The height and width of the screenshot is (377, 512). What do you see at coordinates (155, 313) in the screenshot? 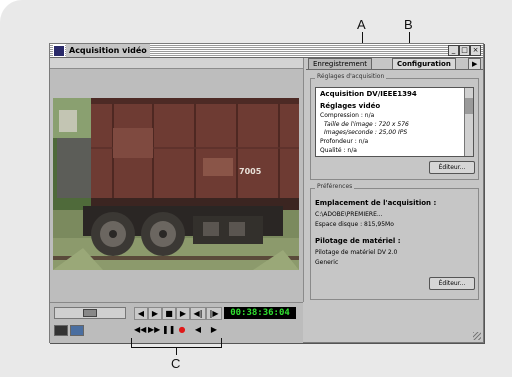
I see `forward-button: ▶` at bounding box center [155, 313].